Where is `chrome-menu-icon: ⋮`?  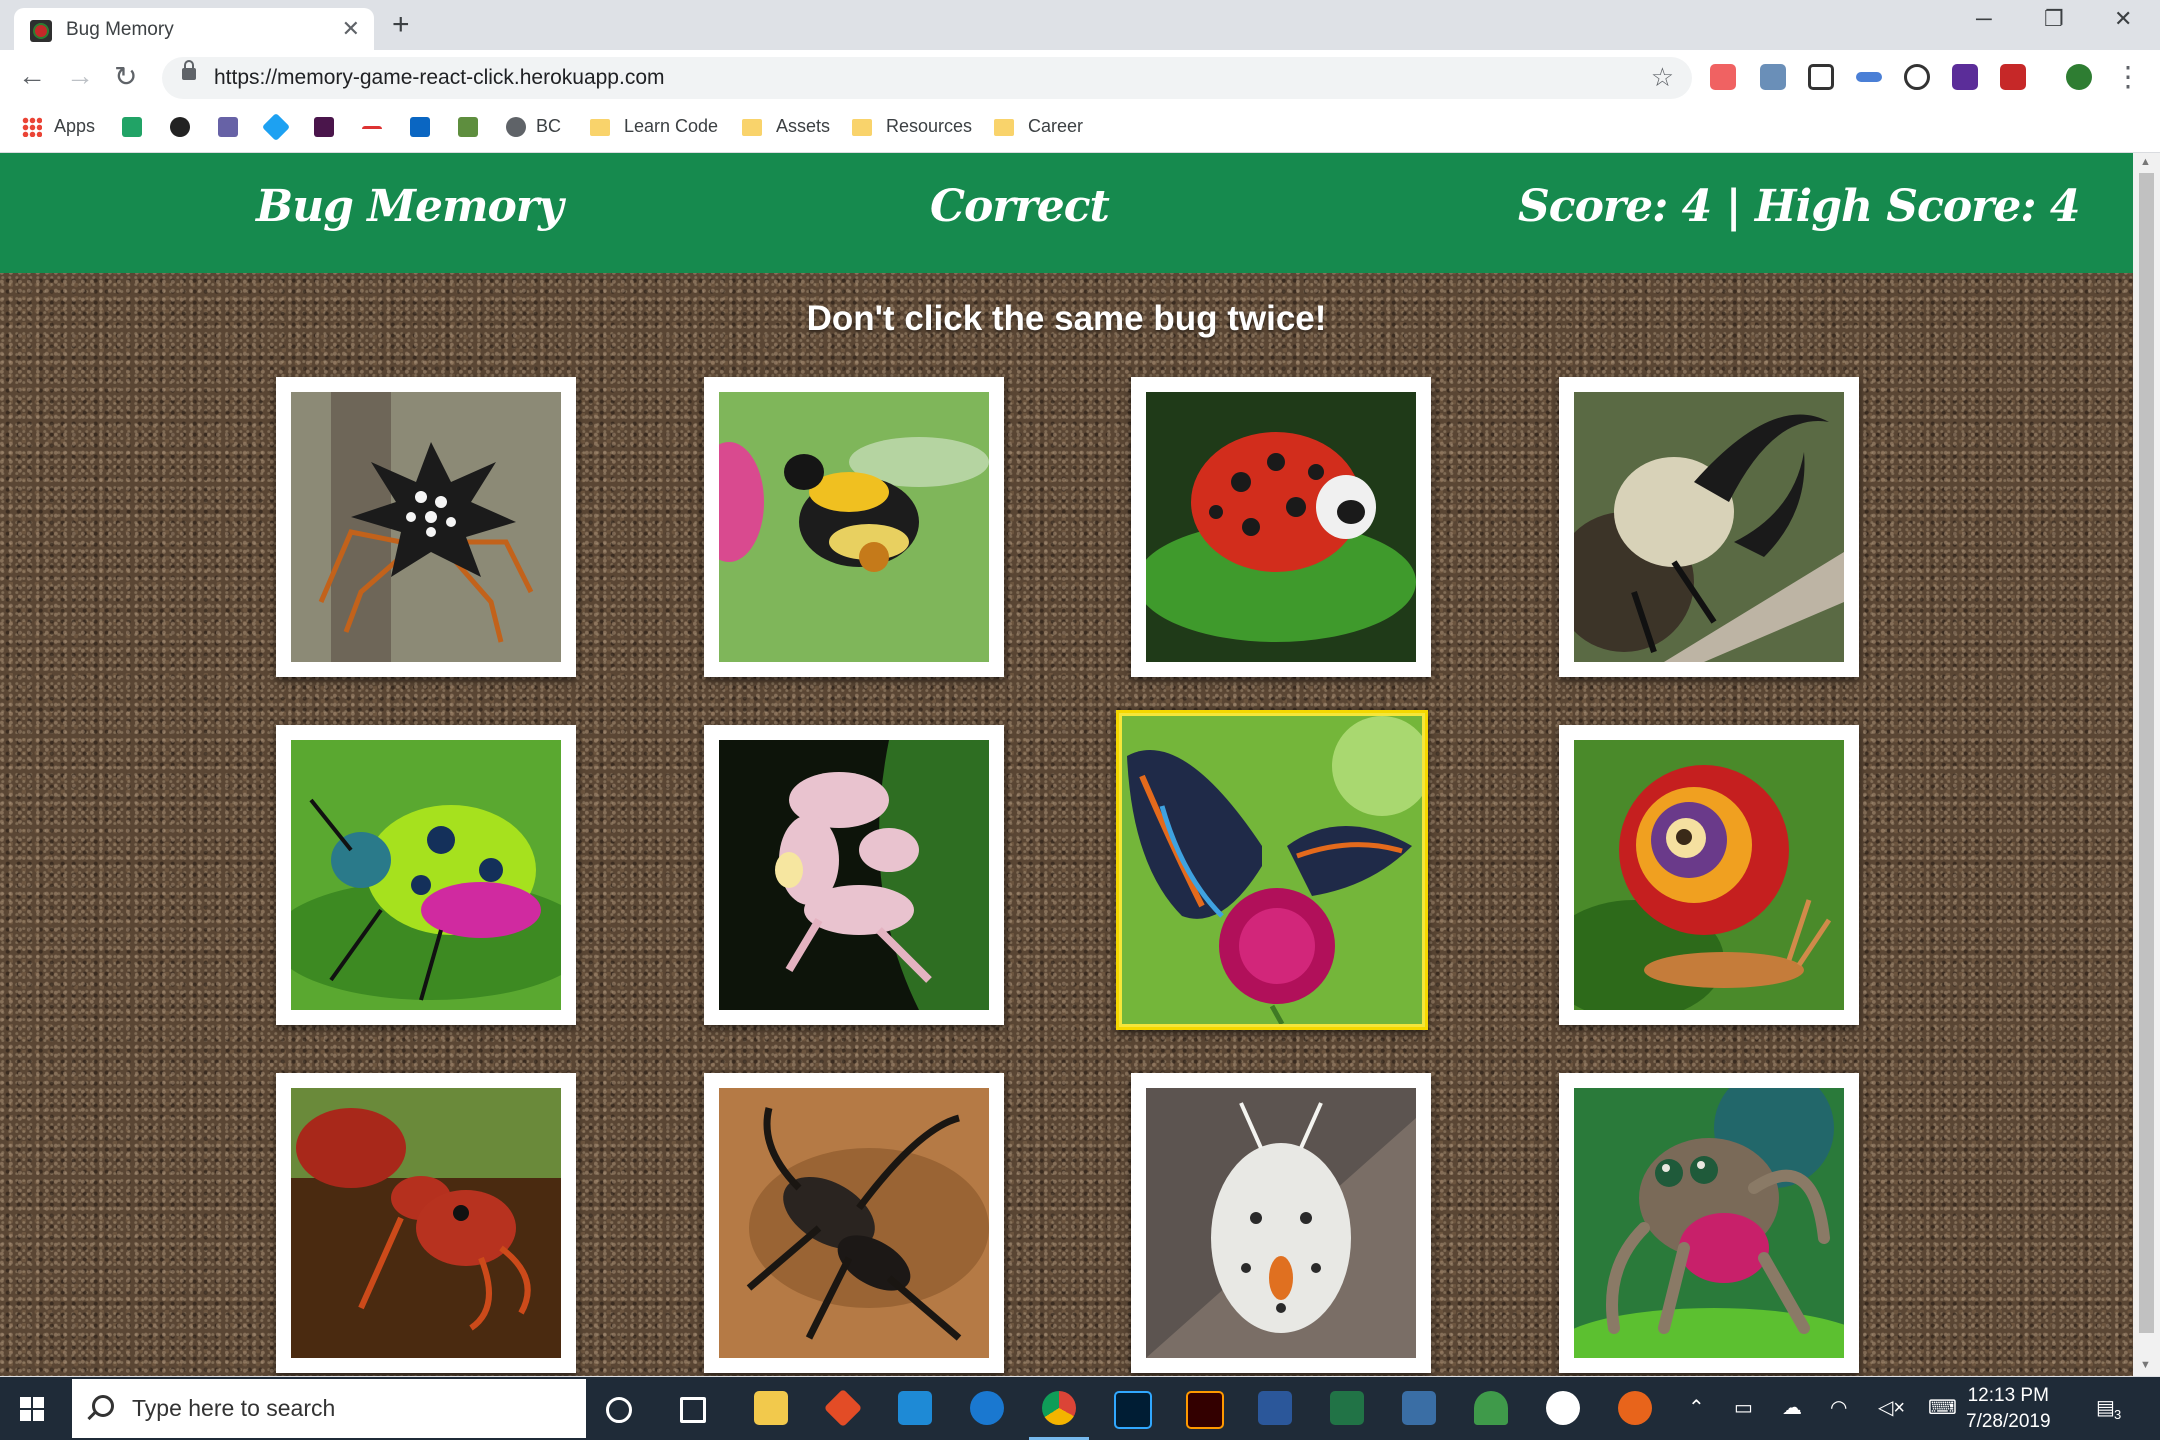
chrome-menu-icon: ⋮ is located at coordinates (2128, 76).